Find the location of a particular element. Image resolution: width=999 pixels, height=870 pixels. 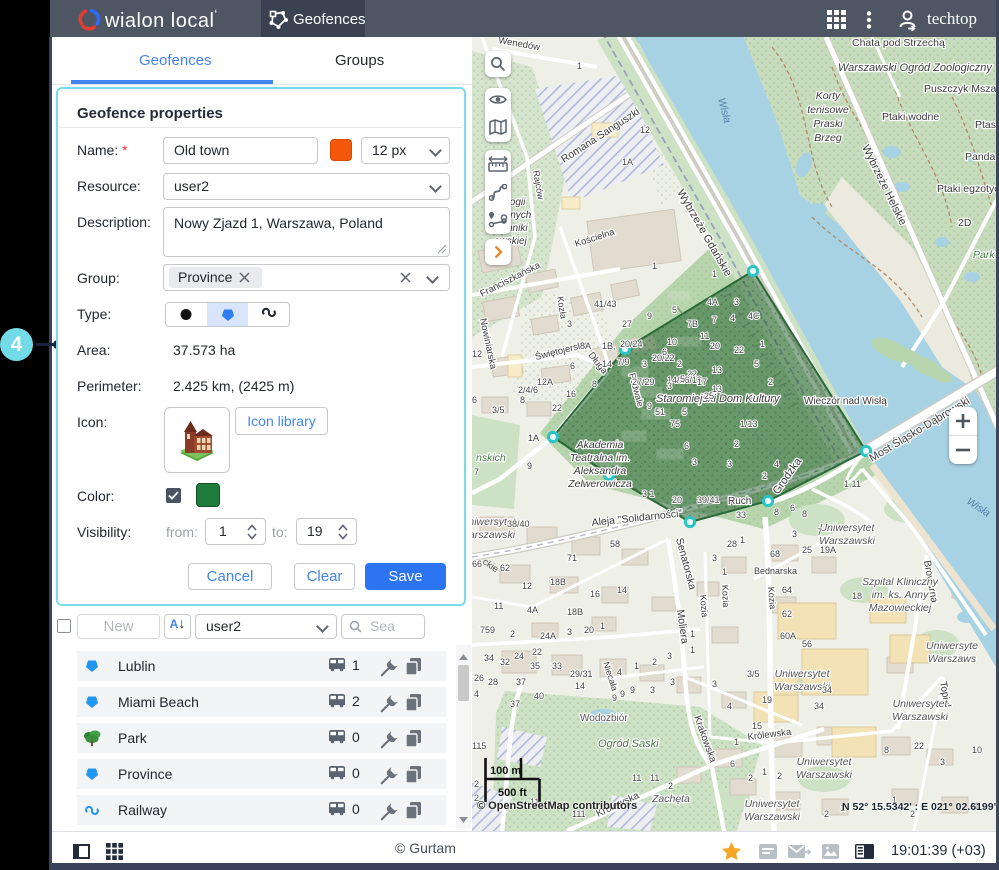

svg-text: 28 is located at coordinates (732, 544).